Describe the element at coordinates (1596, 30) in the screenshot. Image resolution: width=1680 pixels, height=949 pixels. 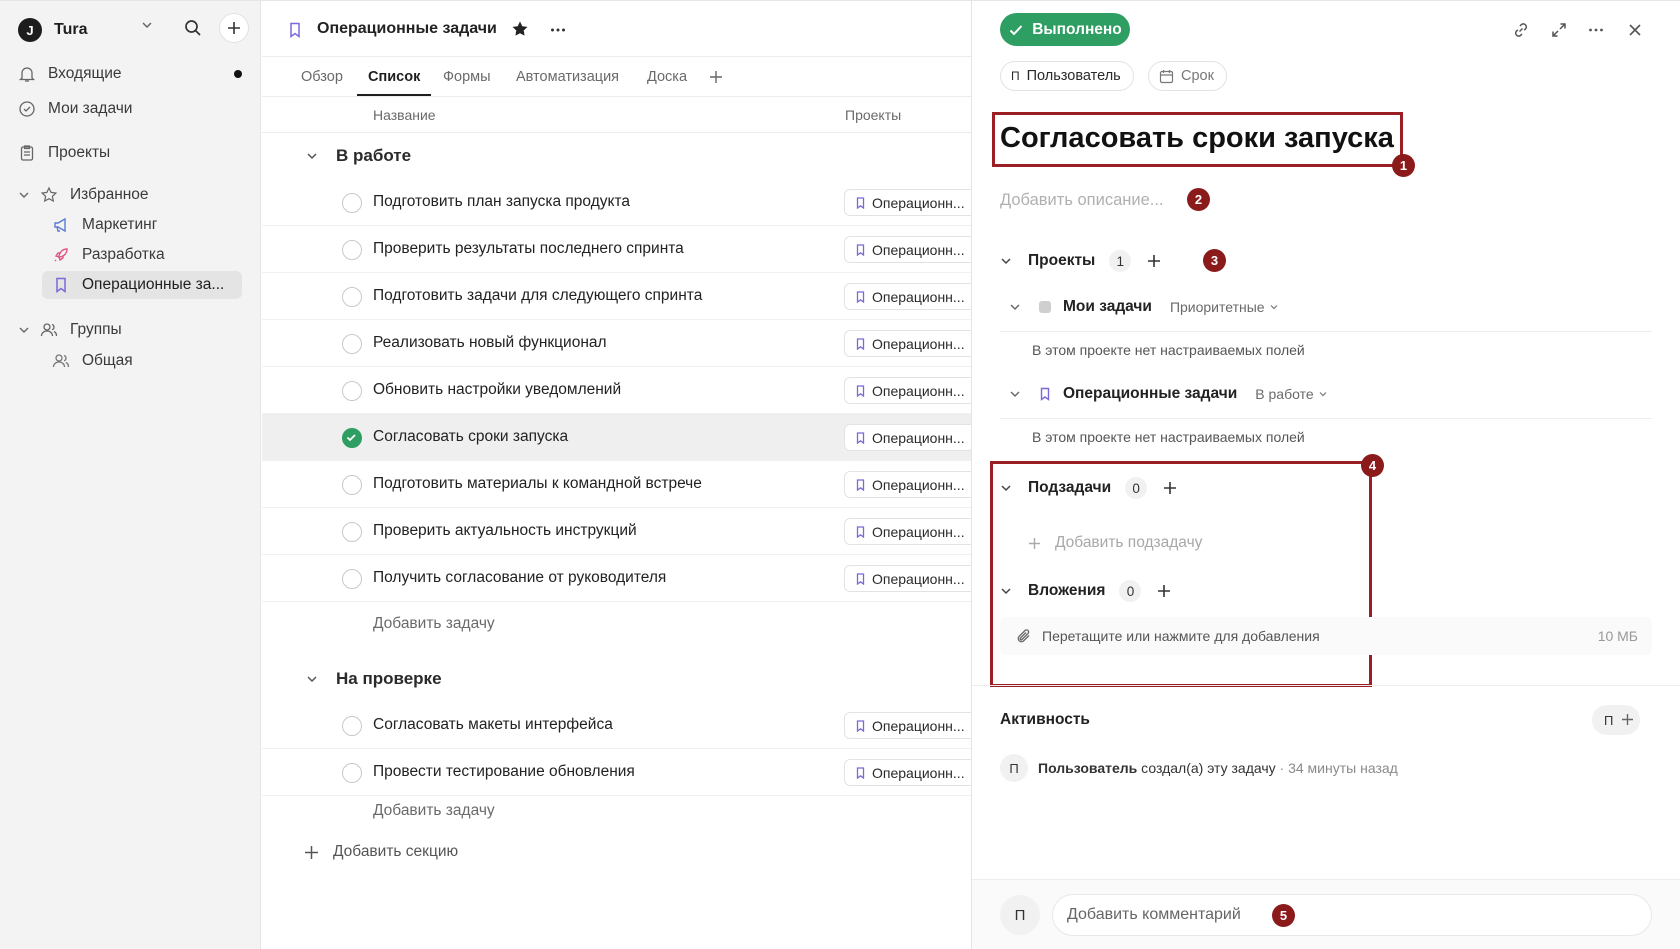
I see `more-button` at that location.